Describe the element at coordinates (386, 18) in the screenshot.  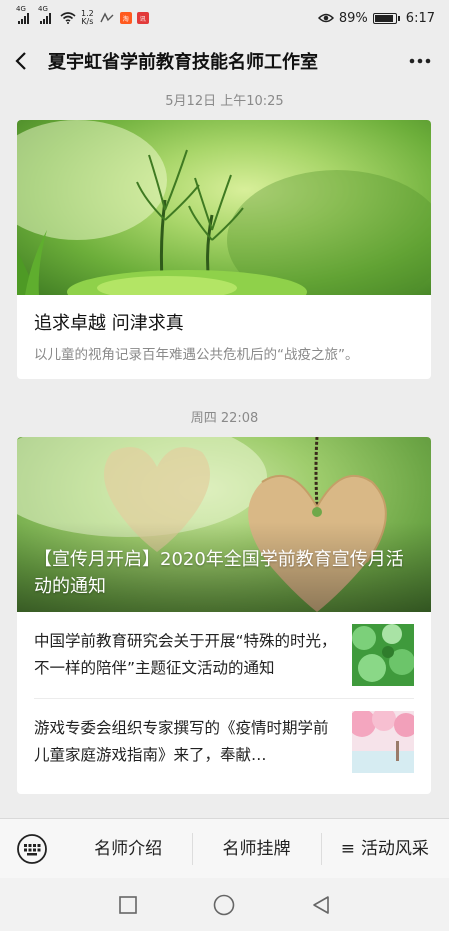
I see `battery-icon` at that location.